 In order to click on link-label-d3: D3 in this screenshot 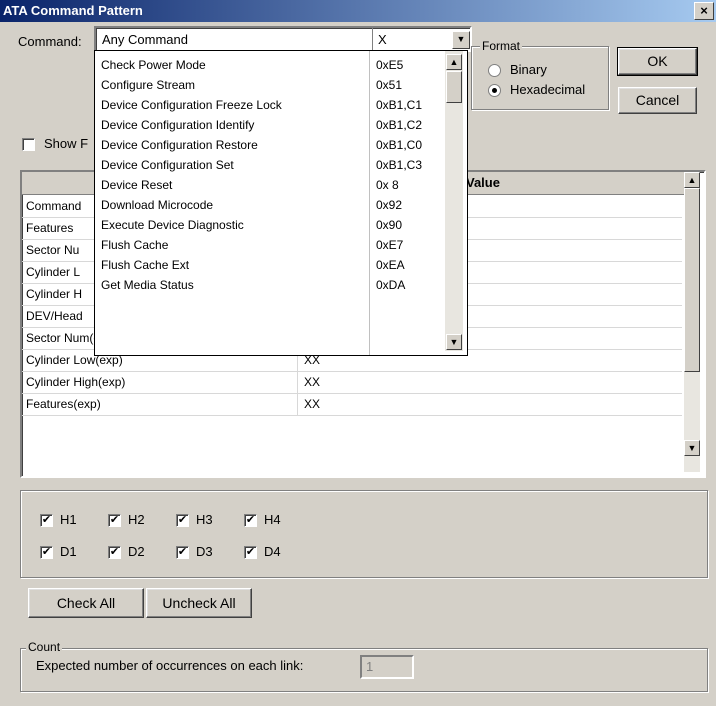, I will do `click(204, 551)`.